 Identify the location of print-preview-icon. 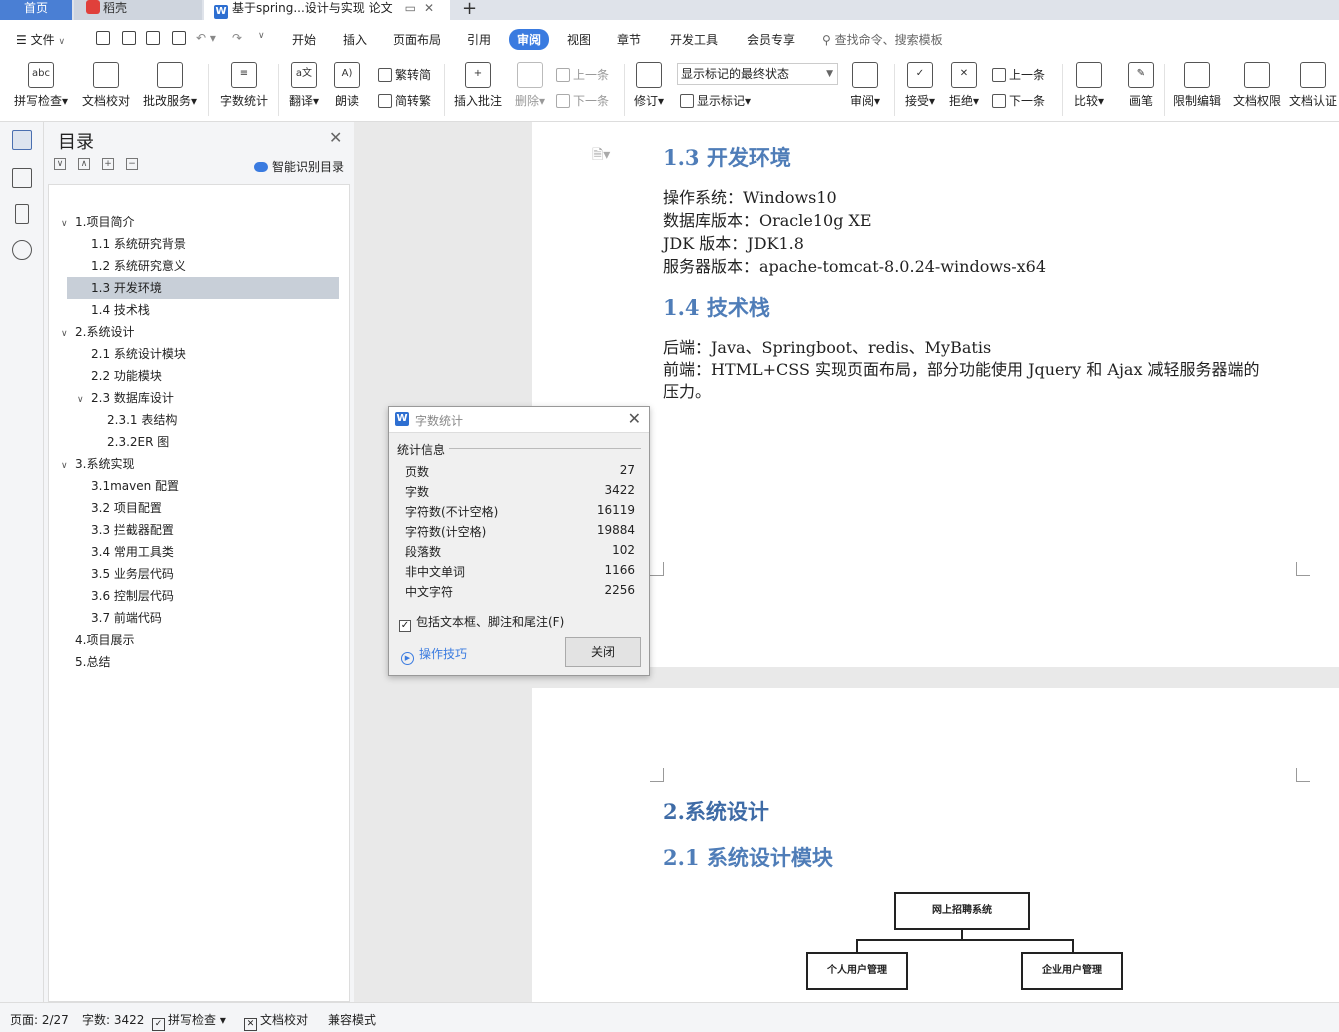
(179, 38).